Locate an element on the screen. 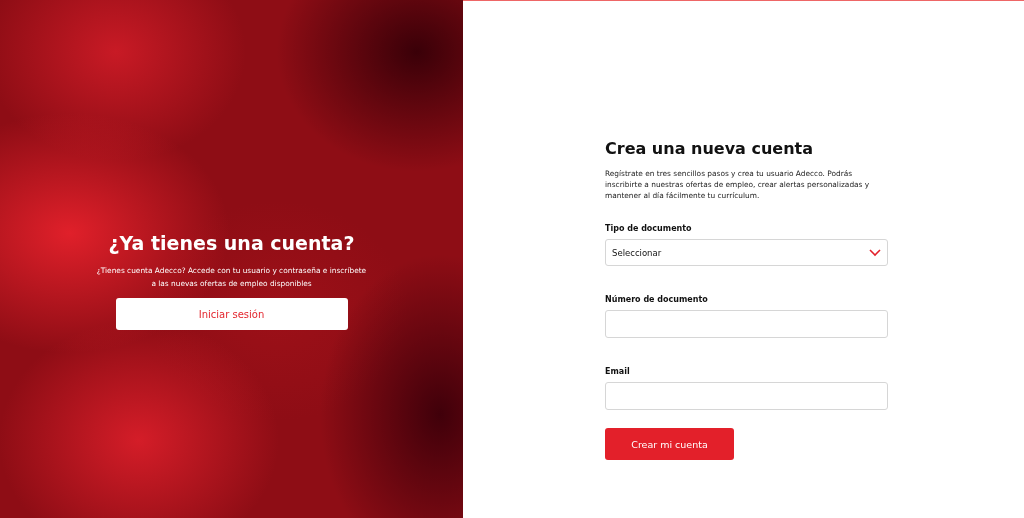  field-label: Número de documento is located at coordinates (657, 299).